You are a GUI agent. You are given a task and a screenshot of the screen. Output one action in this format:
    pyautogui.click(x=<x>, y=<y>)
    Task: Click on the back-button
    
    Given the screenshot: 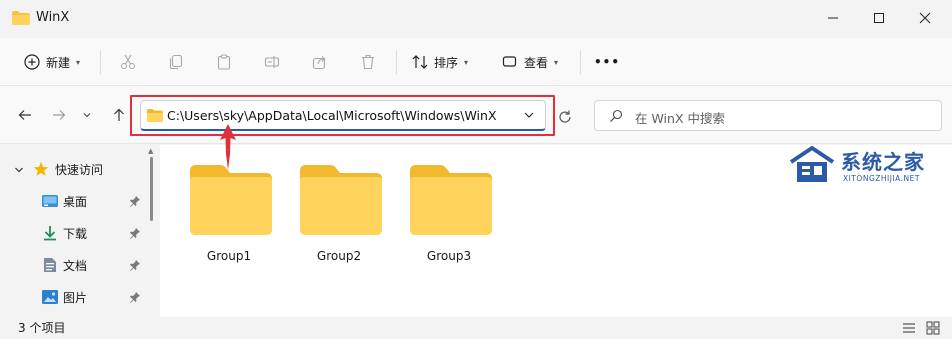 What is the action you would take?
    pyautogui.click(x=25, y=115)
    